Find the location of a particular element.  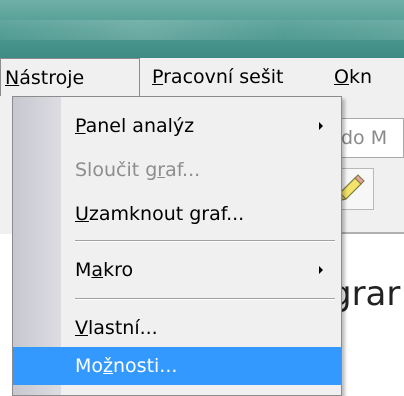

menu-item-label: Panel analýz is located at coordinates (134, 126).